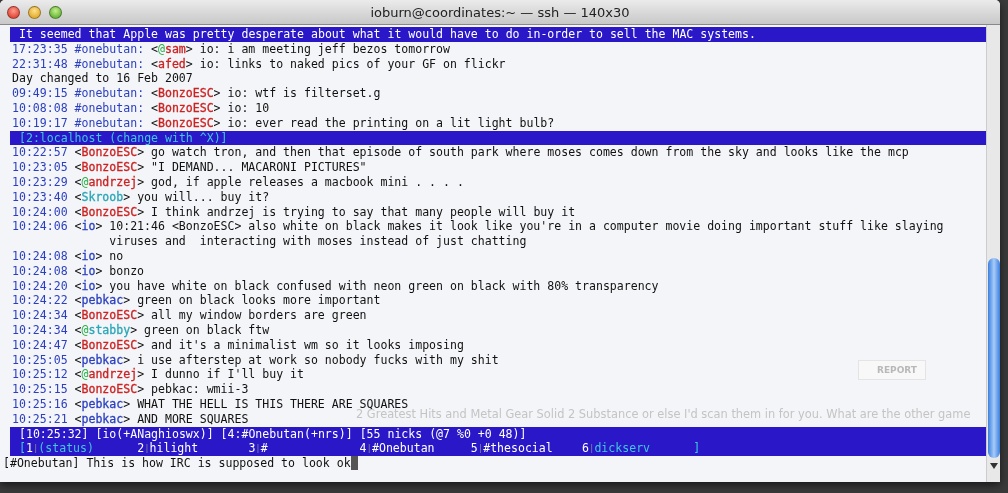  Describe the element at coordinates (40, 93) in the screenshot. I see `timestamp: 09:49:15` at that location.